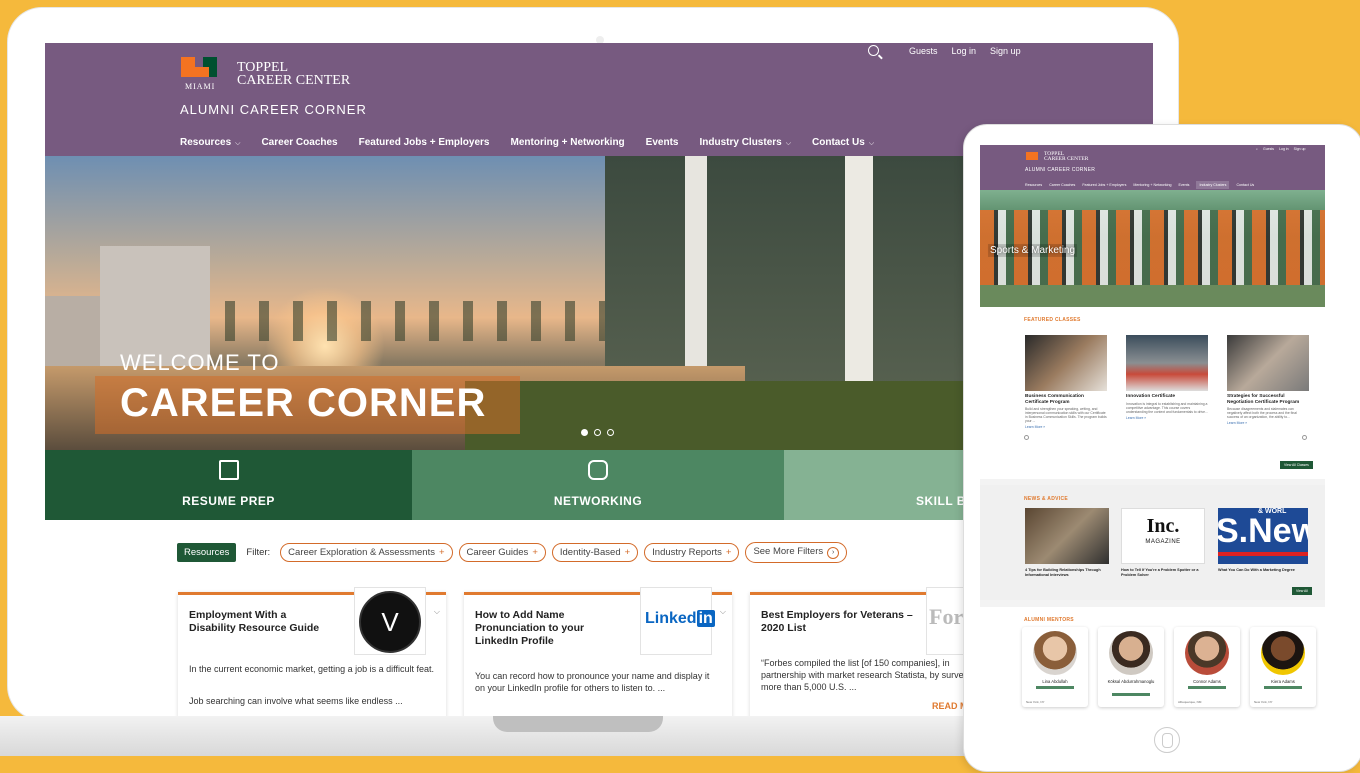  Describe the element at coordinates (1055, 681) in the screenshot. I see `mentor-name: Lina Abdullah` at that location.